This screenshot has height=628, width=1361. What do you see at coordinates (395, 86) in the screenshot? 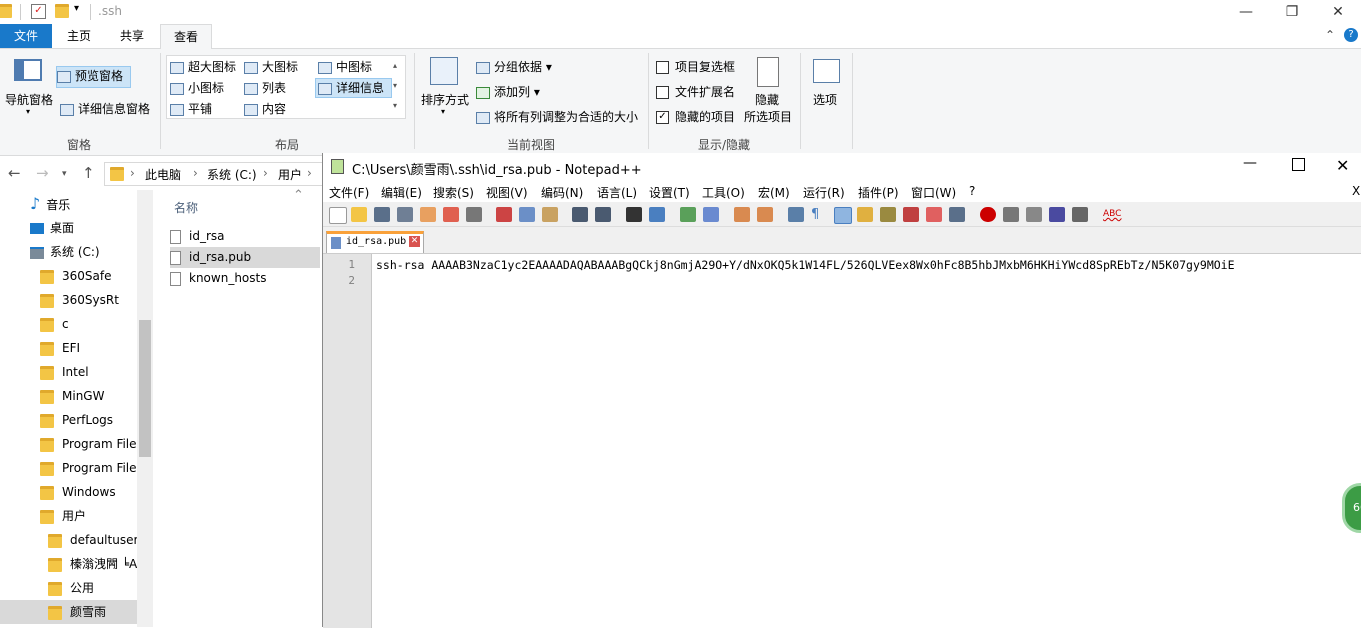
I see `gallery-down-icon: ▾` at bounding box center [395, 86].